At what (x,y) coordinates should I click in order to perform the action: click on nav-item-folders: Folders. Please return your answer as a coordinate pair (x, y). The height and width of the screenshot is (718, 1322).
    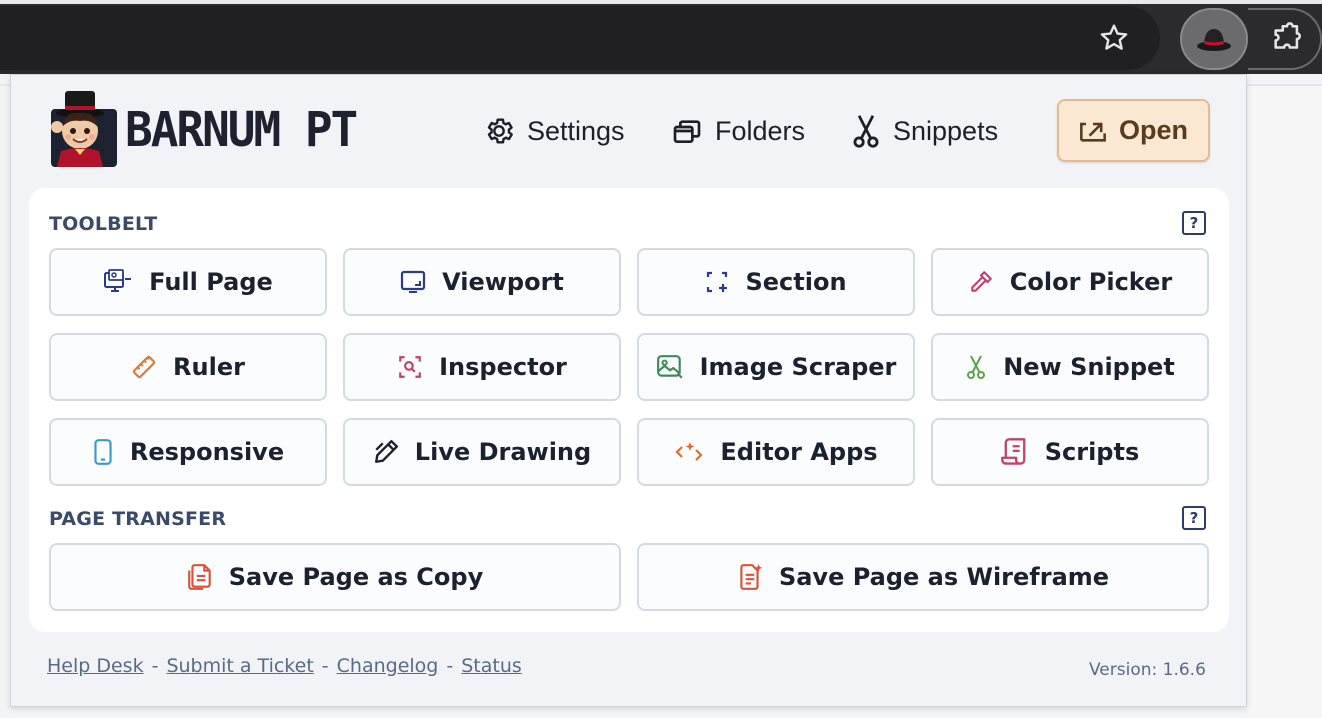
    Looking at the image, I should click on (738, 131).